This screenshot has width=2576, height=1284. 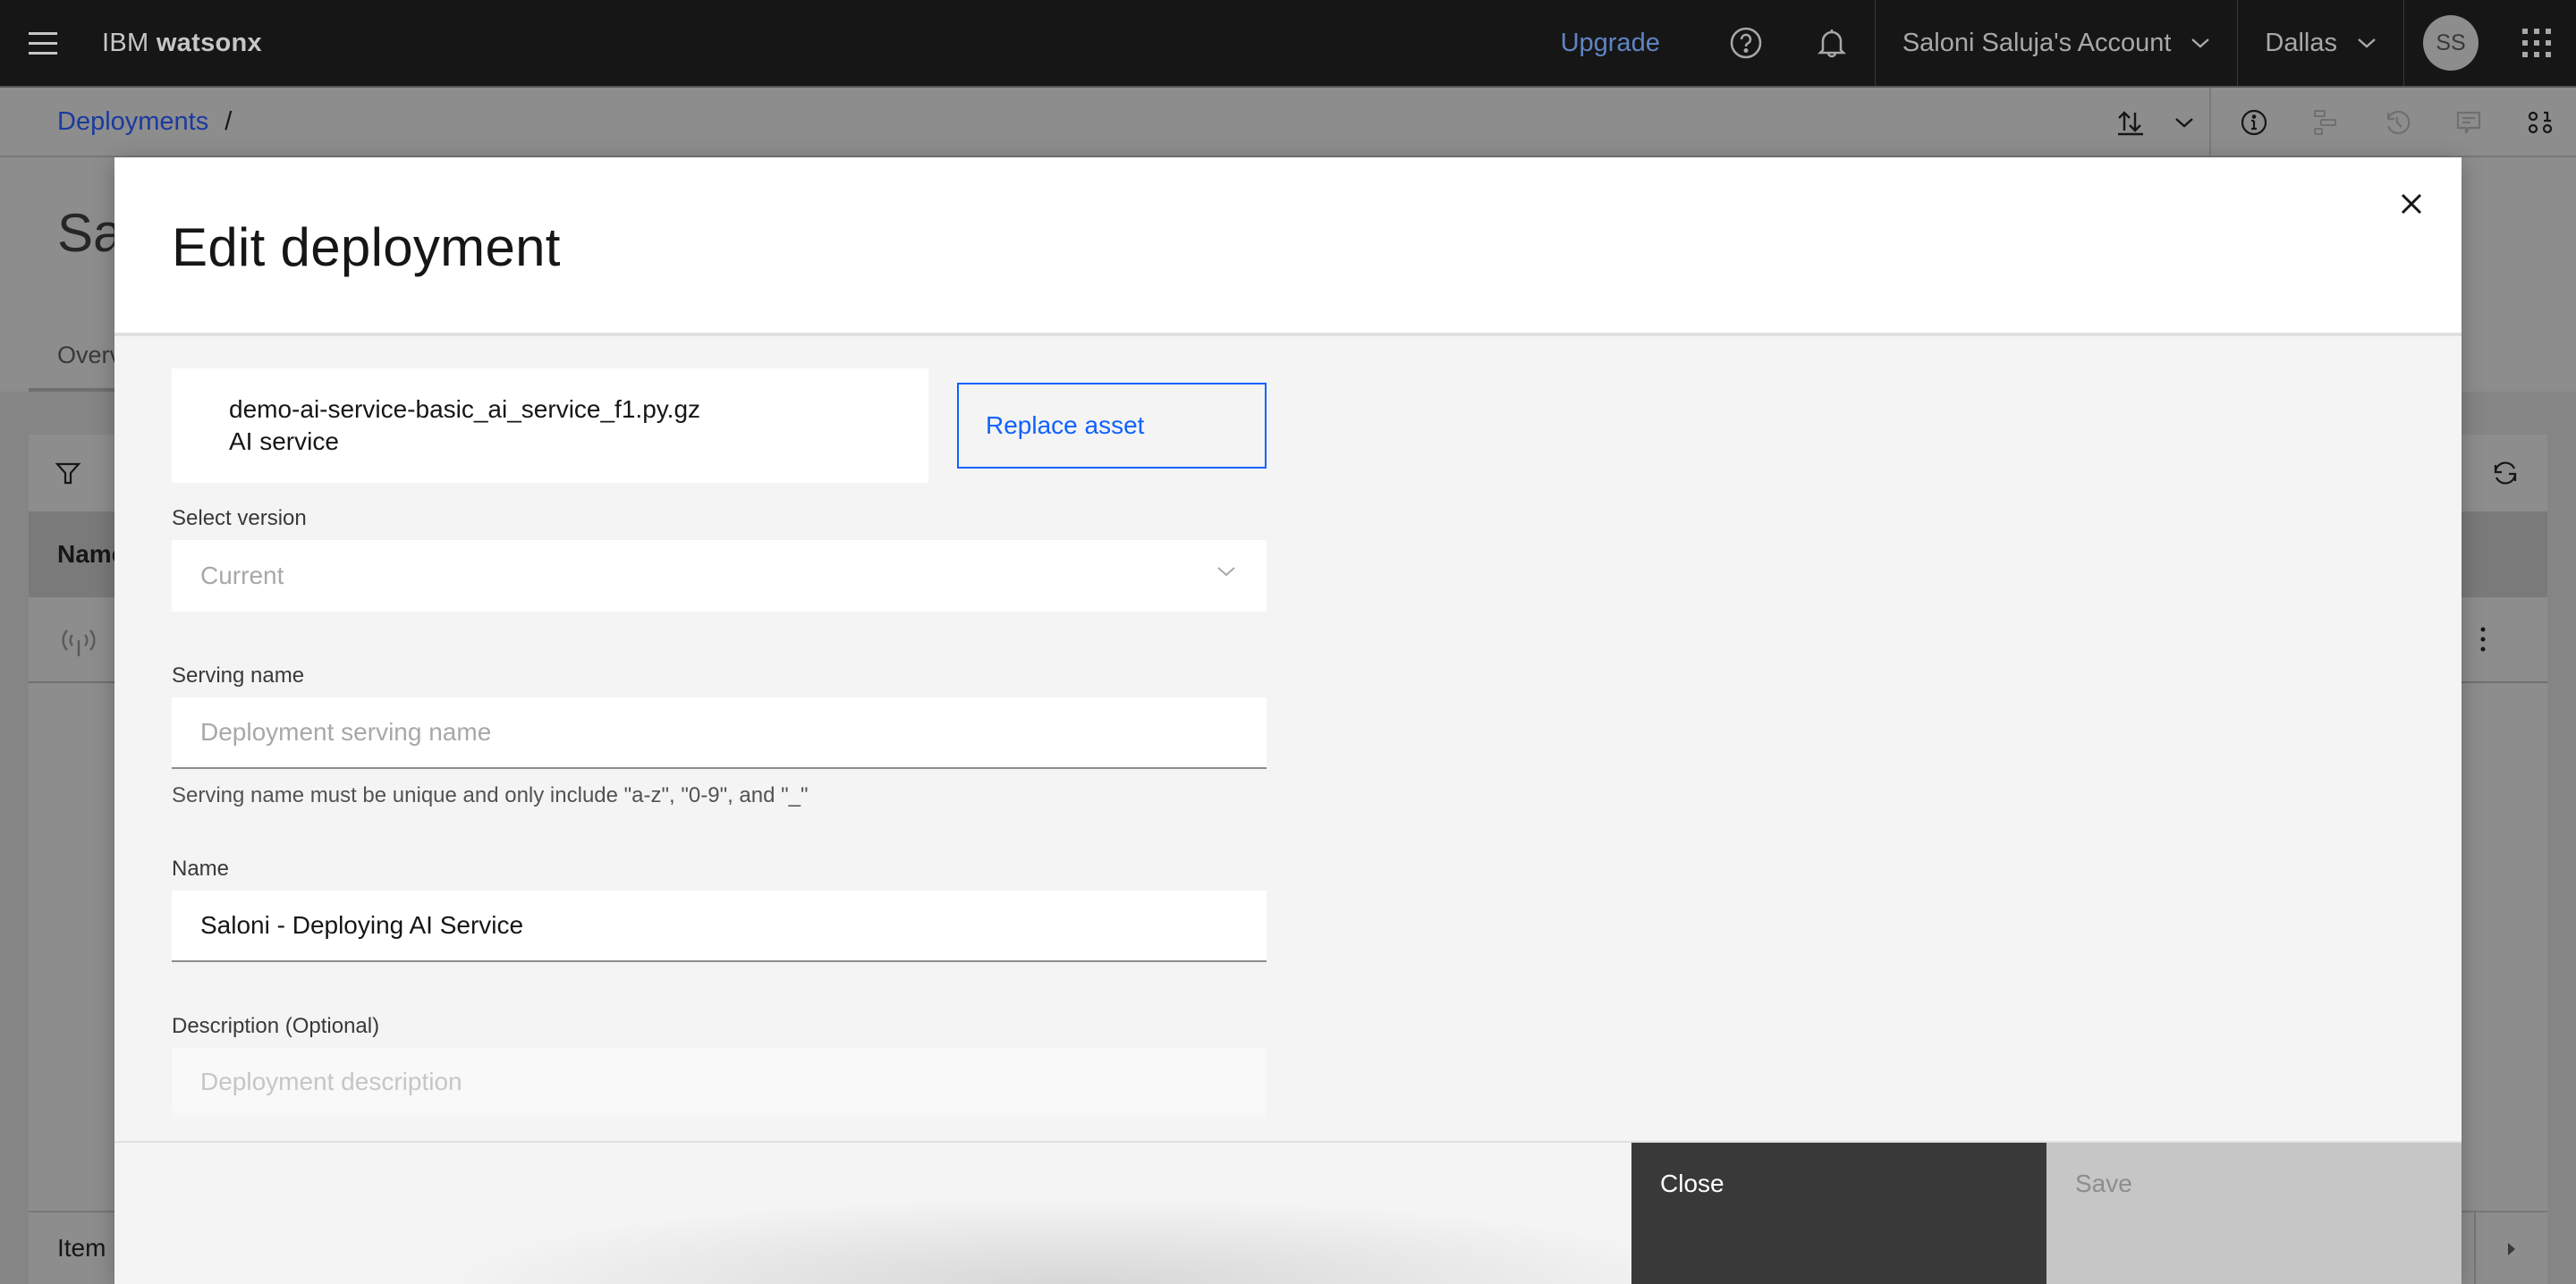 I want to click on hamburger-menu-icon, so click(x=43, y=44).